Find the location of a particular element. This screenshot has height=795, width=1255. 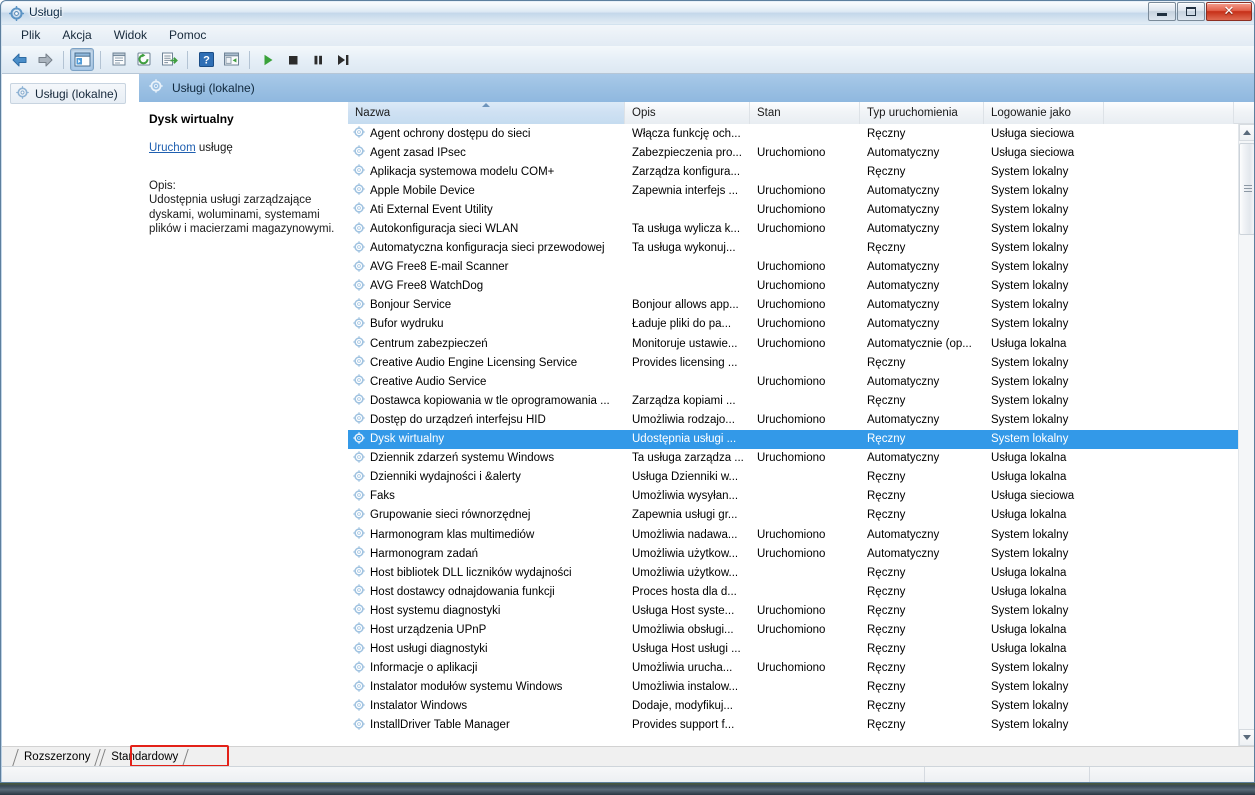

service-name-label: Creative Audio Service is located at coordinates (428, 381).